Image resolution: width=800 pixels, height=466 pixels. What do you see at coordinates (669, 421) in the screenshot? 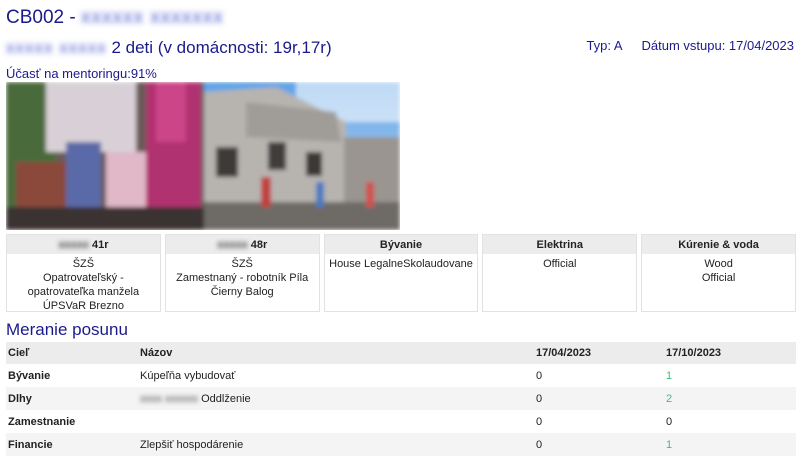
I see `value-cell-2: 0` at bounding box center [669, 421].